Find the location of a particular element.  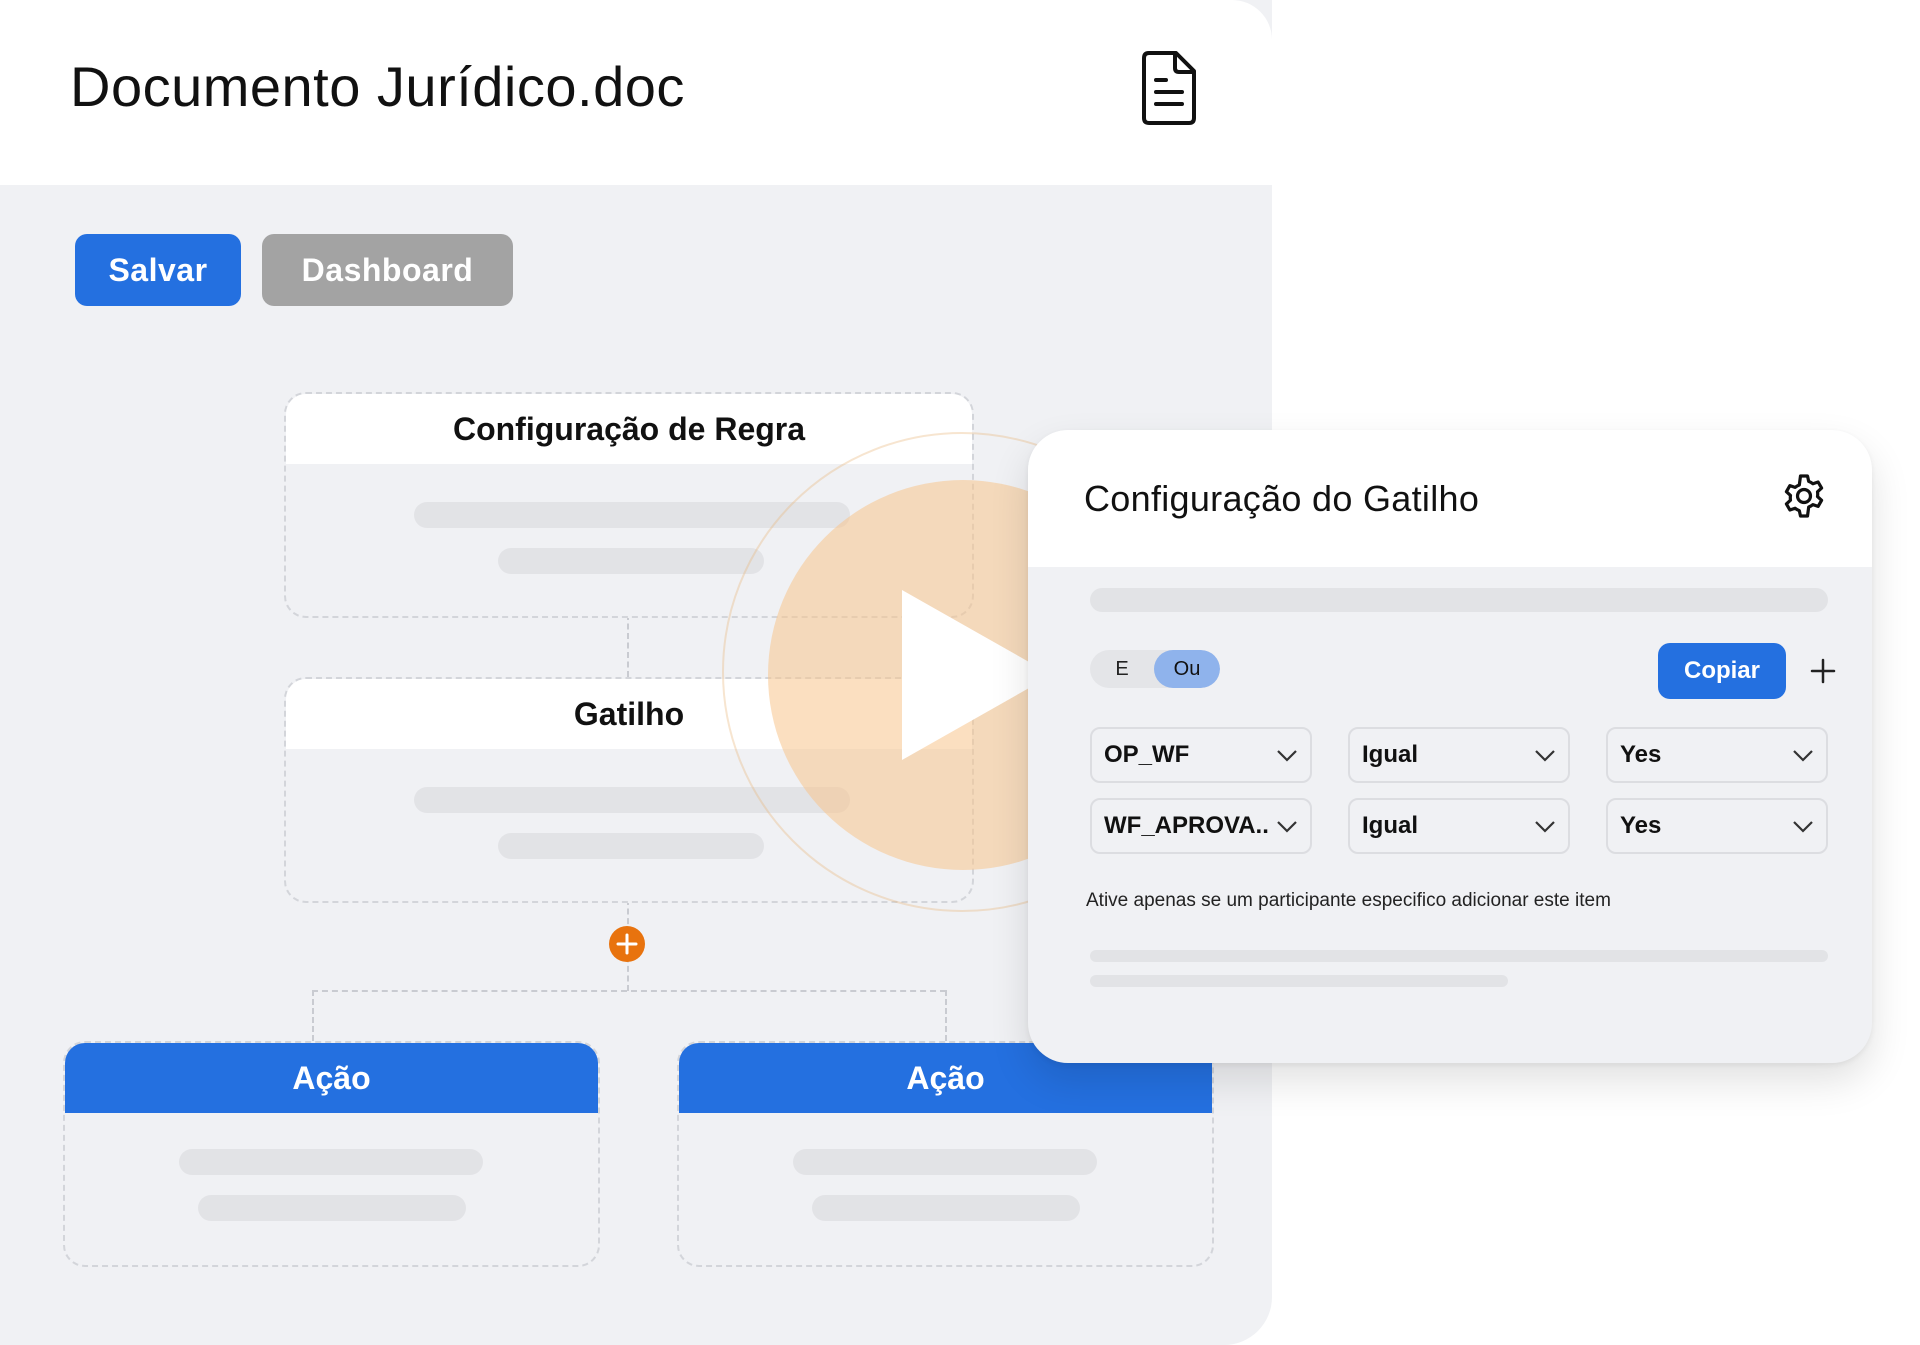

document-icon is located at coordinates (1169, 88).